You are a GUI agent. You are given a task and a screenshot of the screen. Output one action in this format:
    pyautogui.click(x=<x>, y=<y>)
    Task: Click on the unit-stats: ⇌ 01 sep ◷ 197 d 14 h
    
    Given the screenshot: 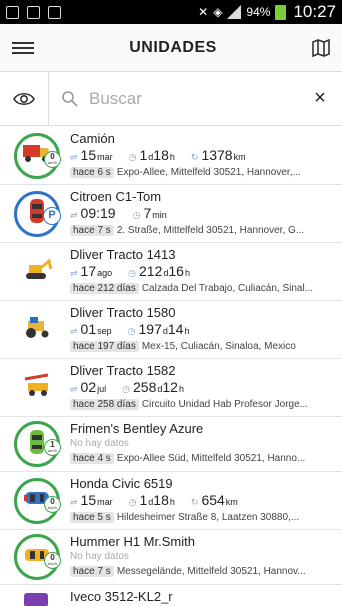 What is the action you would take?
    pyautogui.click(x=204, y=330)
    